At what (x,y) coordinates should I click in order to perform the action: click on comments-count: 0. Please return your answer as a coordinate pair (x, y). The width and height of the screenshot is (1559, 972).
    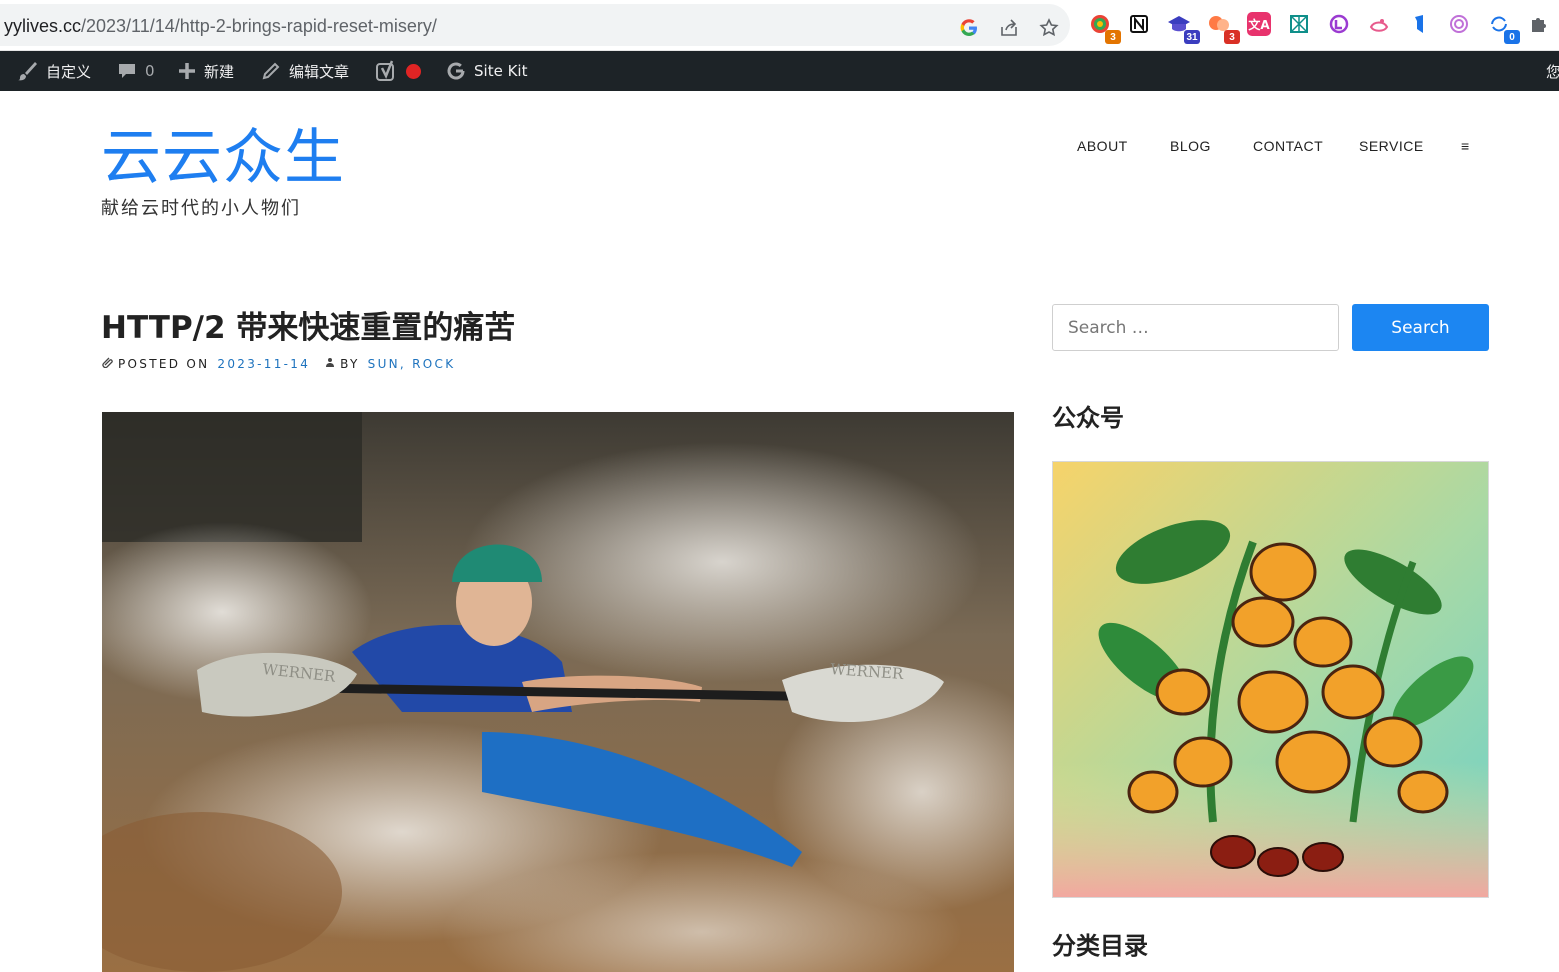
    Looking at the image, I should click on (150, 71).